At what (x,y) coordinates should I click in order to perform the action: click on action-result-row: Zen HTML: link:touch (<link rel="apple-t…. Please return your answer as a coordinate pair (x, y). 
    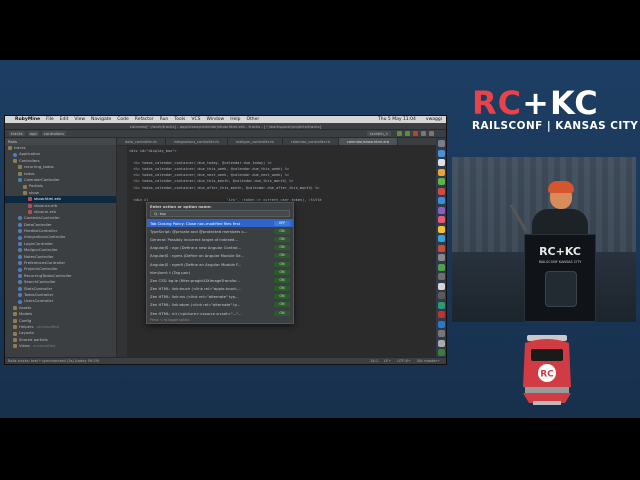
    Looking at the image, I should click on (220, 289).